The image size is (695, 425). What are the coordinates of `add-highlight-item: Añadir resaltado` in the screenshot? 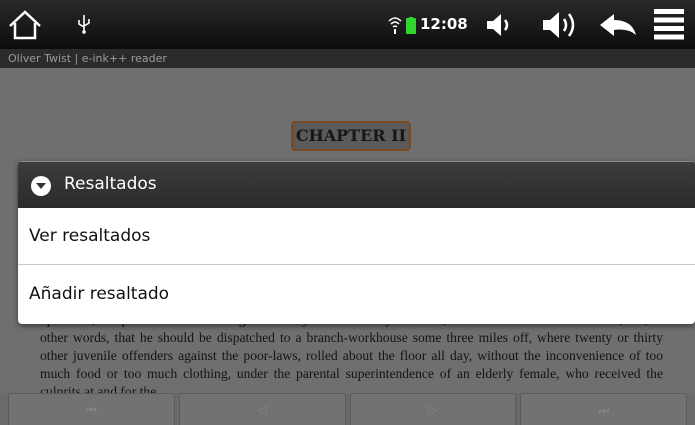 It's located at (356, 294).